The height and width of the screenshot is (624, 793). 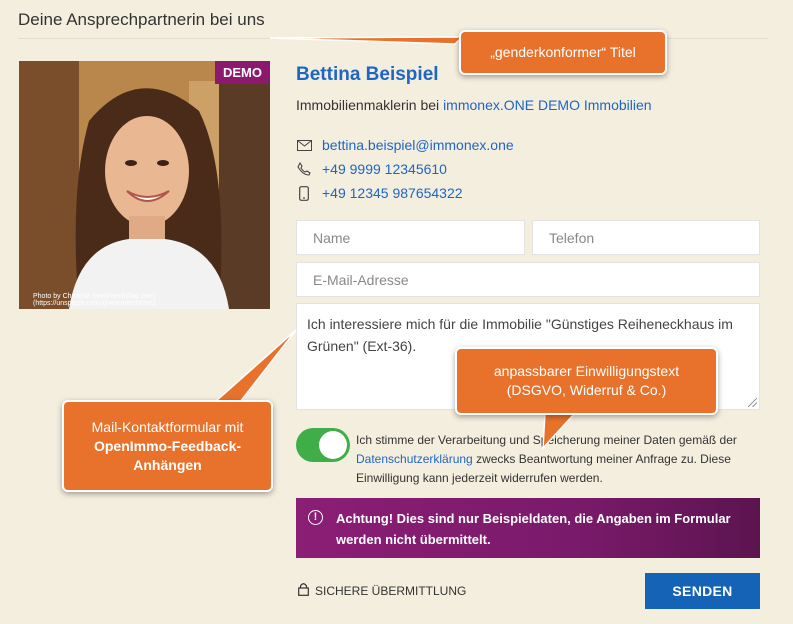 I want to click on callout-mail-line2: OpenImmo-Feedback-, so click(x=167, y=445).